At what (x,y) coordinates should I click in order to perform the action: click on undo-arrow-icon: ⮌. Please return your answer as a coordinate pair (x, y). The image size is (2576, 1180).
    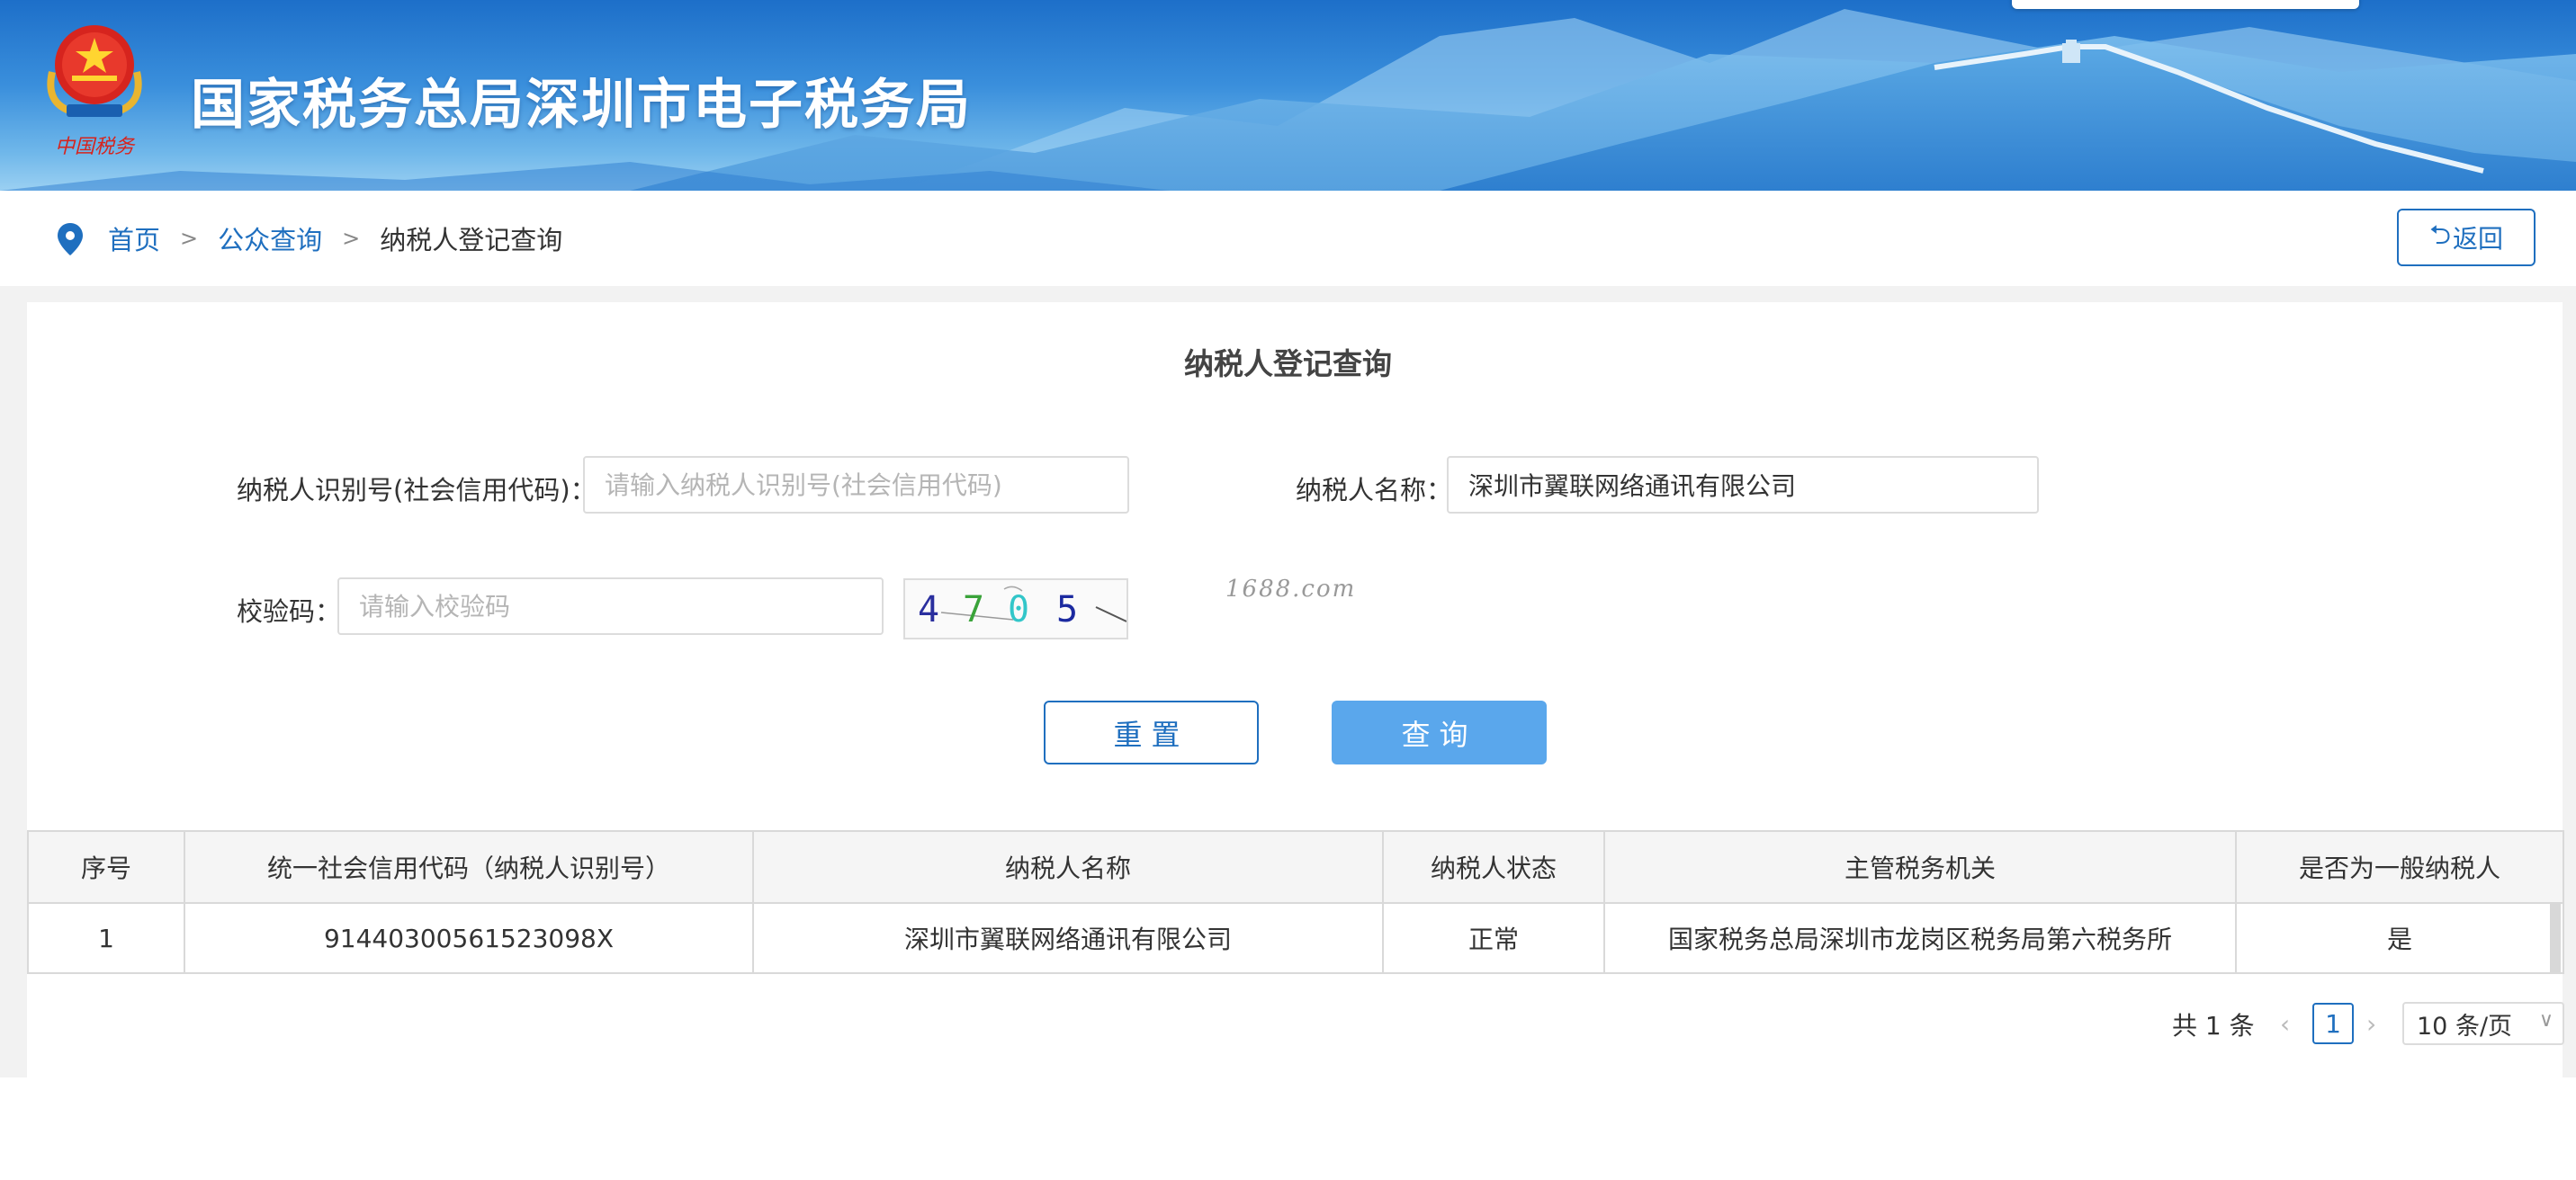
    Looking at the image, I should click on (2439, 235).